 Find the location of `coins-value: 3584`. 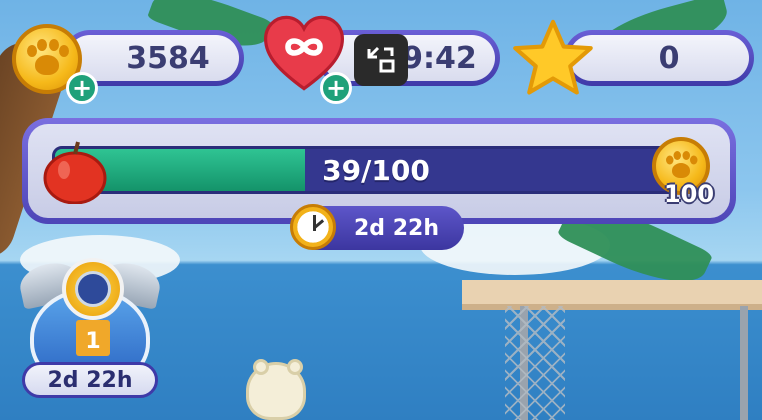

coins-value: 3584 is located at coordinates (168, 58).